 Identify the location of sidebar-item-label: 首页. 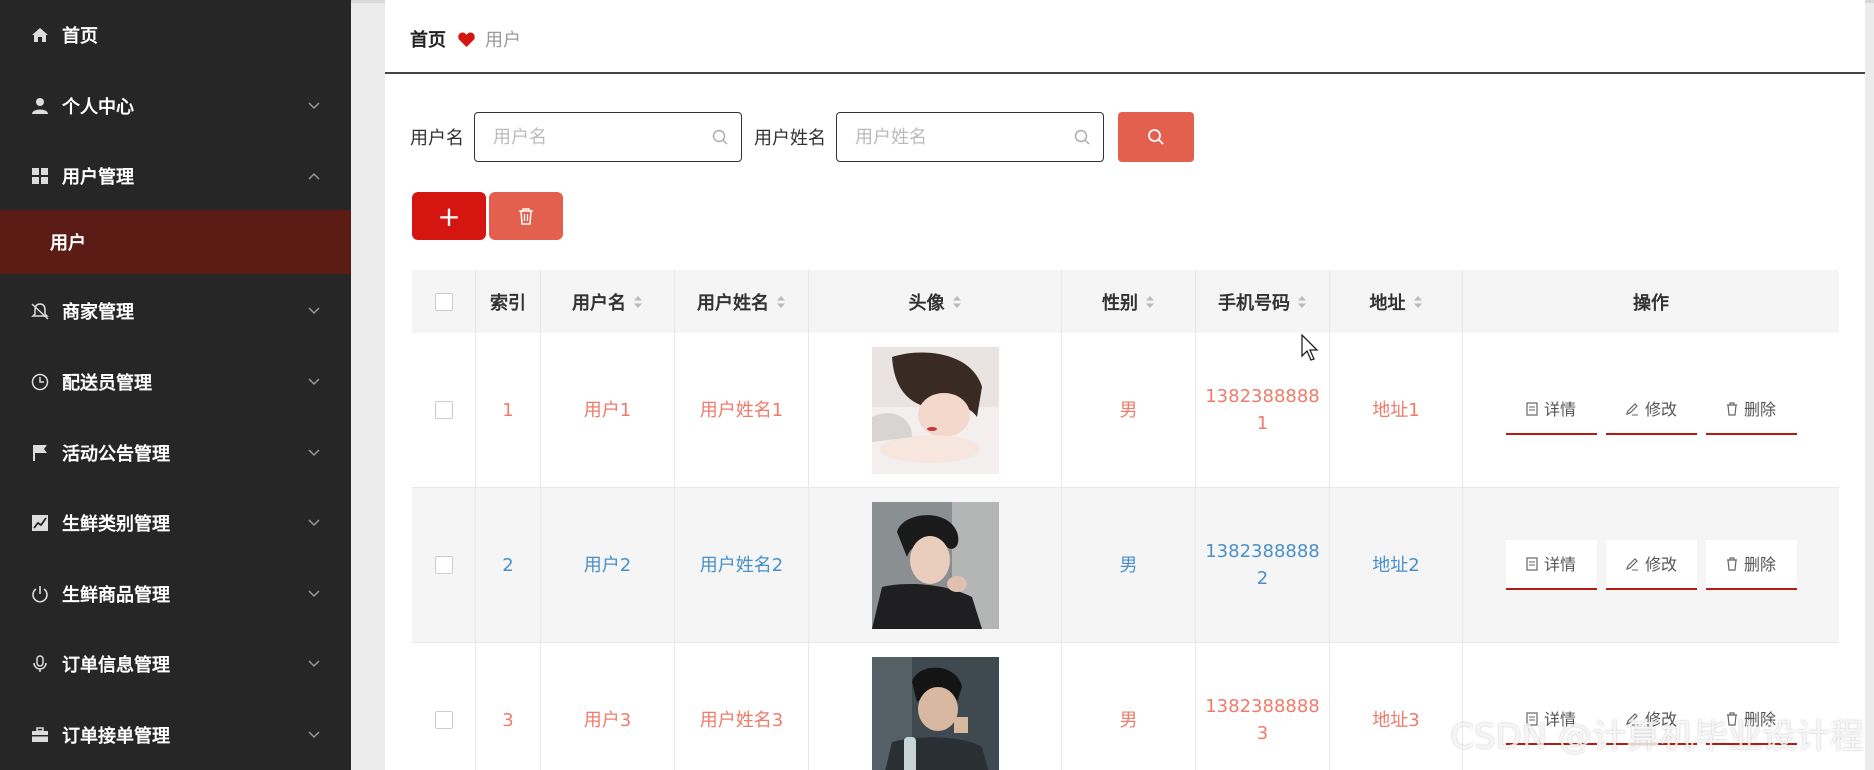
(80, 36).